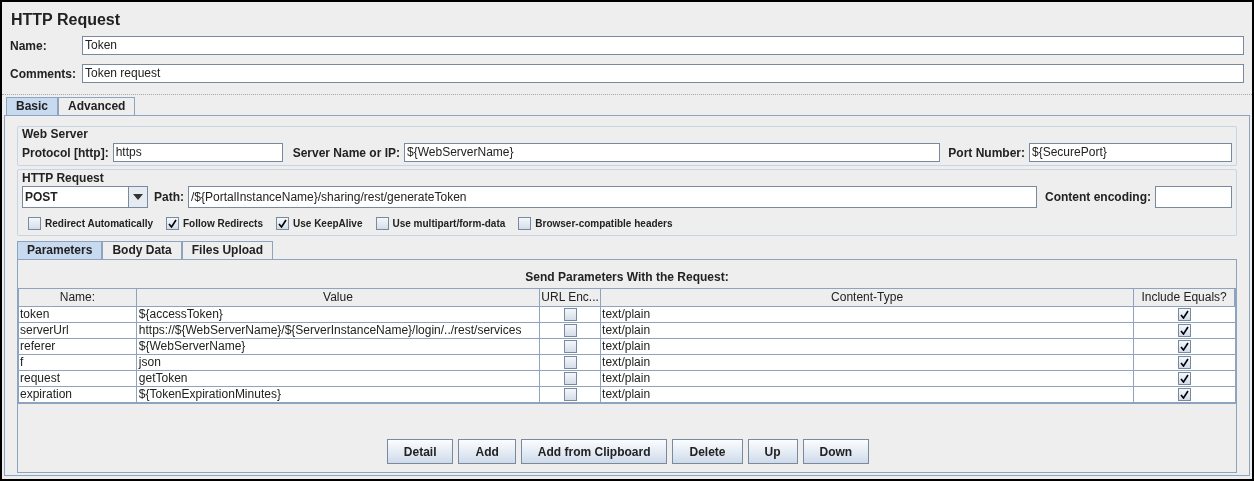  Describe the element at coordinates (78, 394) in the screenshot. I see `table-cell: expiration` at that location.